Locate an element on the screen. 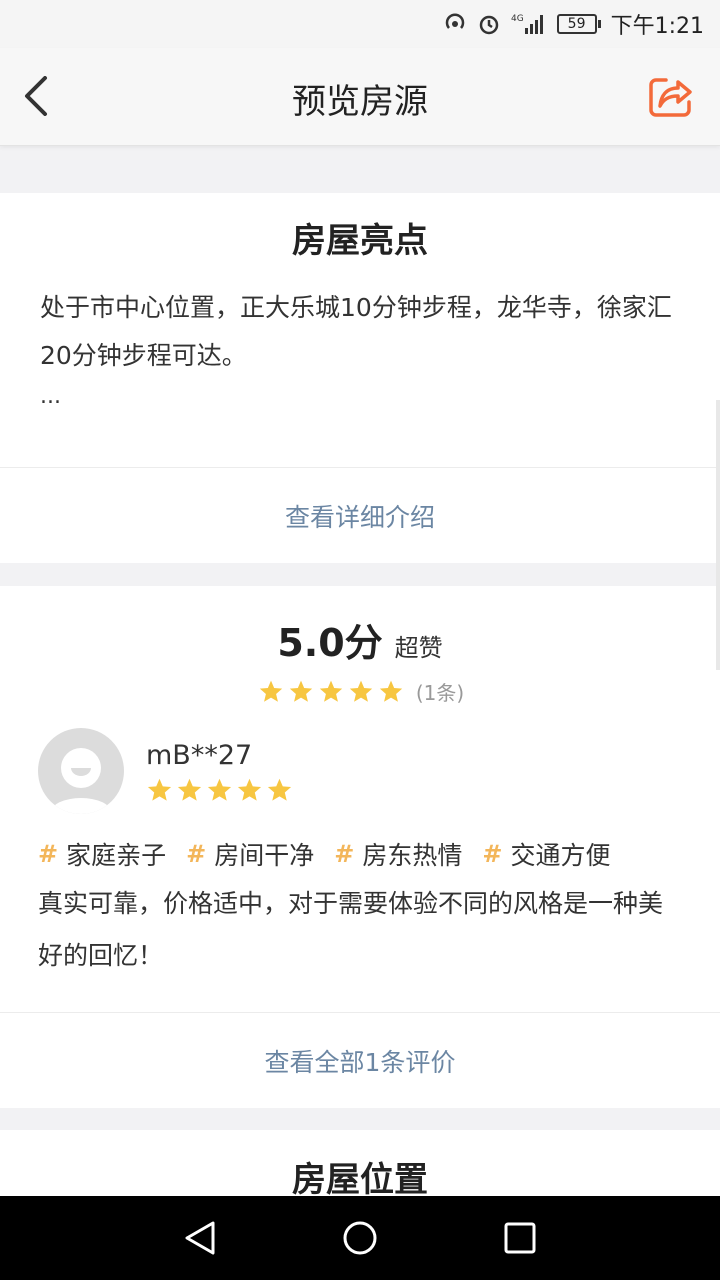 The width and height of the screenshot is (720, 1280). location-card: 房屋位置 is located at coordinates (360, 1165).